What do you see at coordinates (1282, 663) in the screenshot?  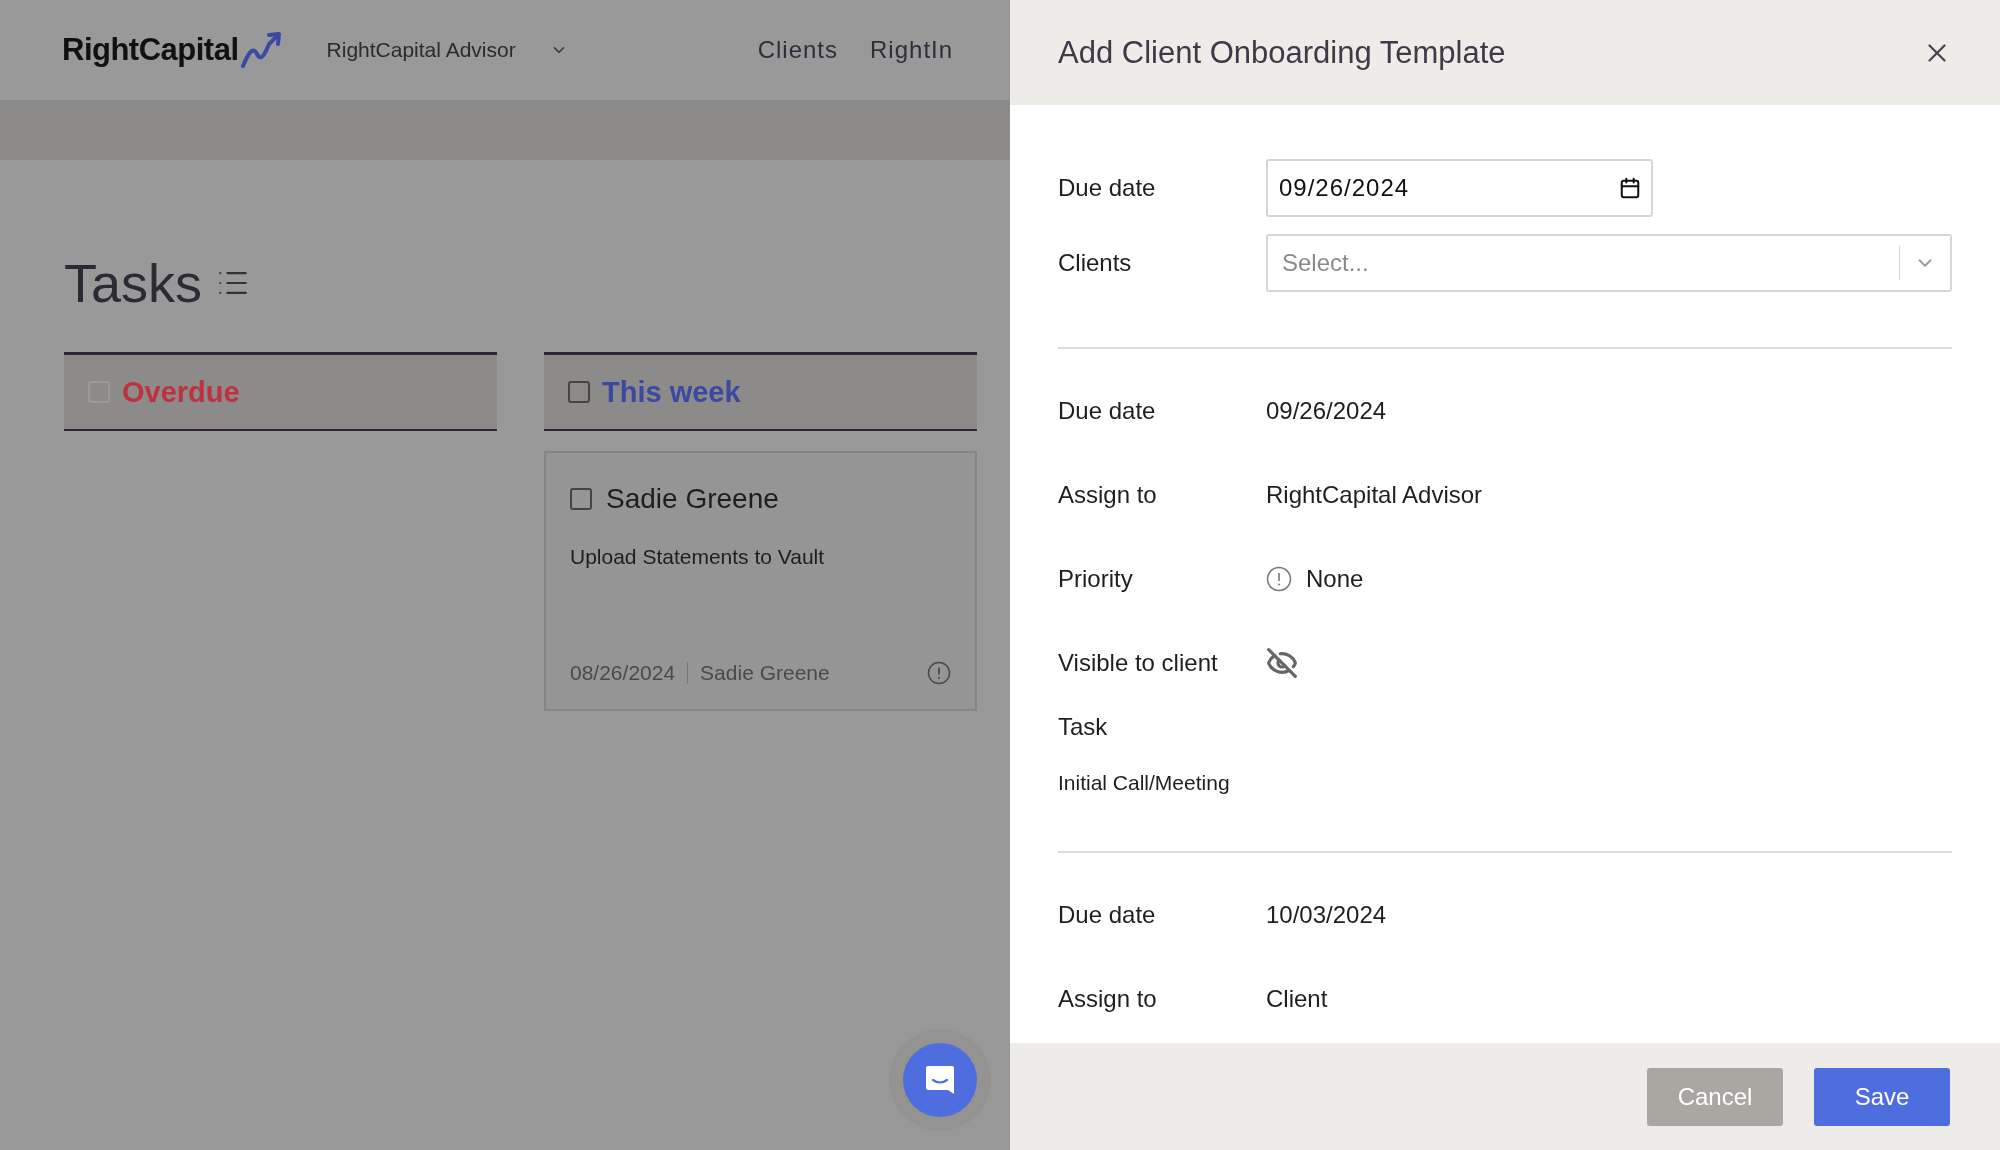 I see `eye-slash-icon` at bounding box center [1282, 663].